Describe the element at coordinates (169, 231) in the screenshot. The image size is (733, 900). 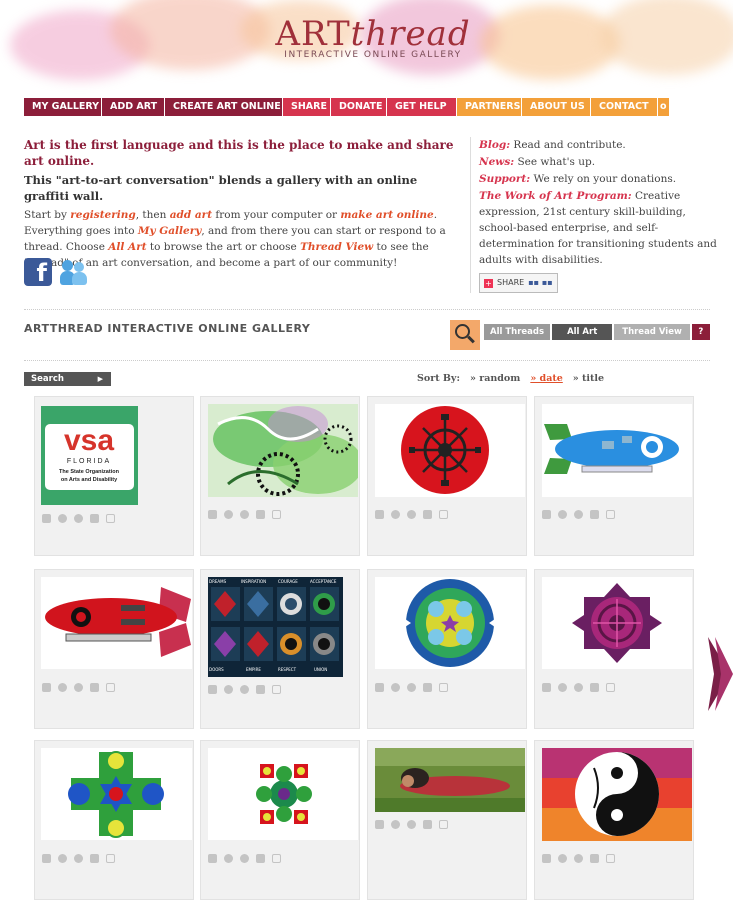
I see `my-gallery-link: My Gallery` at that location.